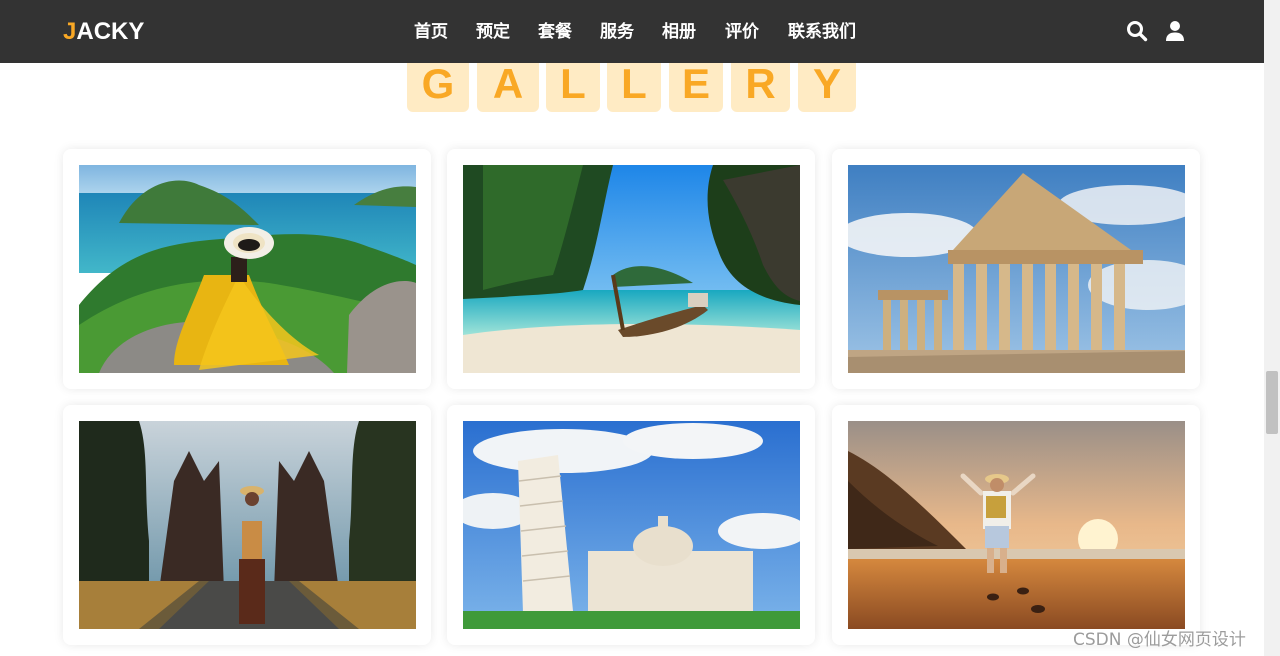 This screenshot has height=656, width=1280. What do you see at coordinates (1137, 31) in the screenshot?
I see `search-icon` at bounding box center [1137, 31].